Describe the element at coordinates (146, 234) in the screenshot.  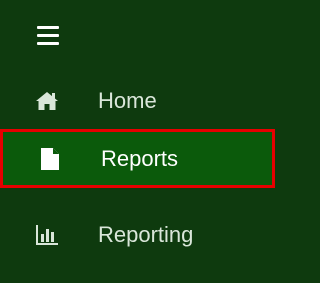
I see `sidebar-item-label: Reporting` at that location.